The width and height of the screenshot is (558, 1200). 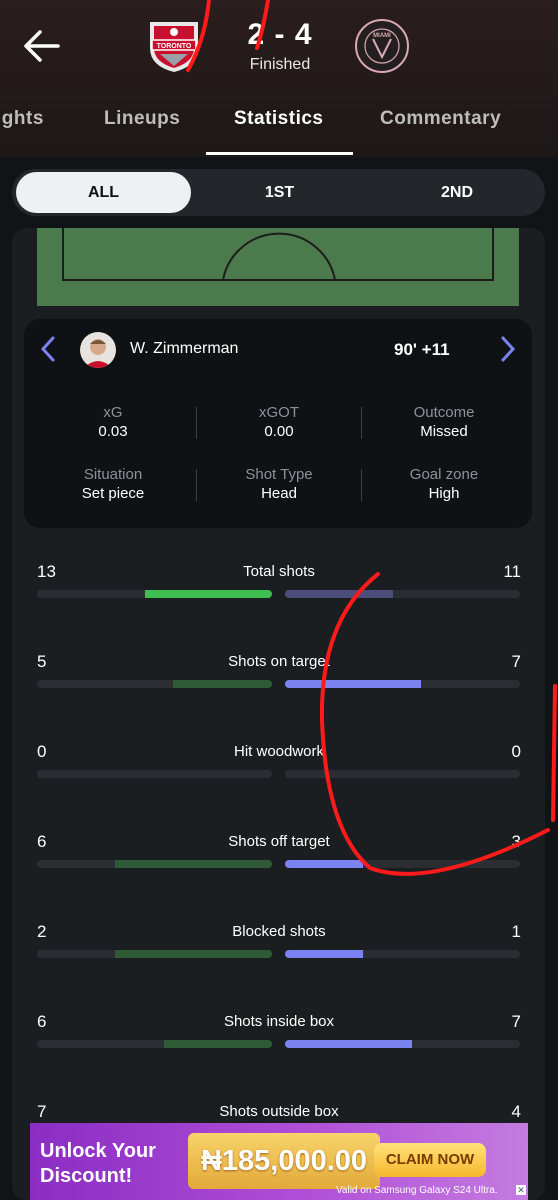 I want to click on tab-highlights: ights, so click(x=22, y=119).